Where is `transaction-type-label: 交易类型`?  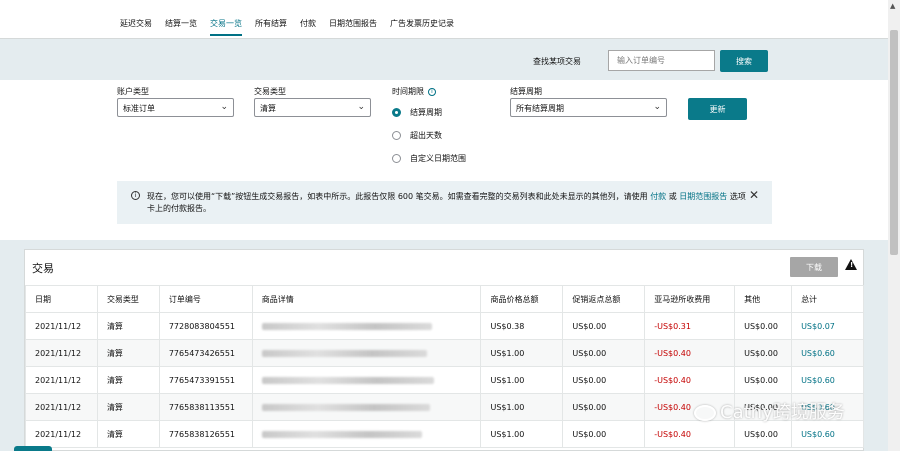
transaction-type-label: 交易类型 is located at coordinates (270, 91).